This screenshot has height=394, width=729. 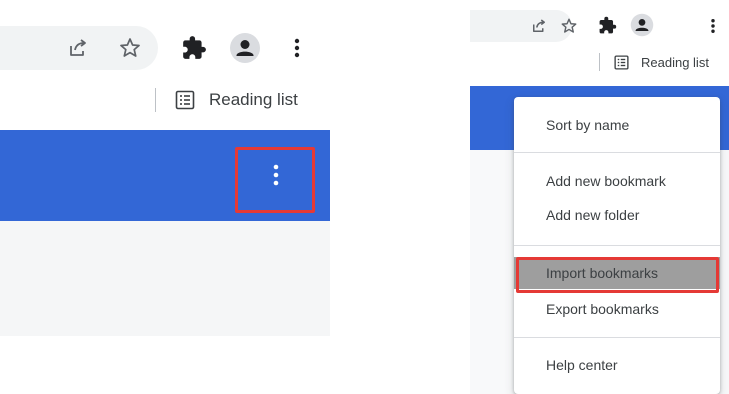 What do you see at coordinates (617, 275) in the screenshot?
I see `highlight-box` at bounding box center [617, 275].